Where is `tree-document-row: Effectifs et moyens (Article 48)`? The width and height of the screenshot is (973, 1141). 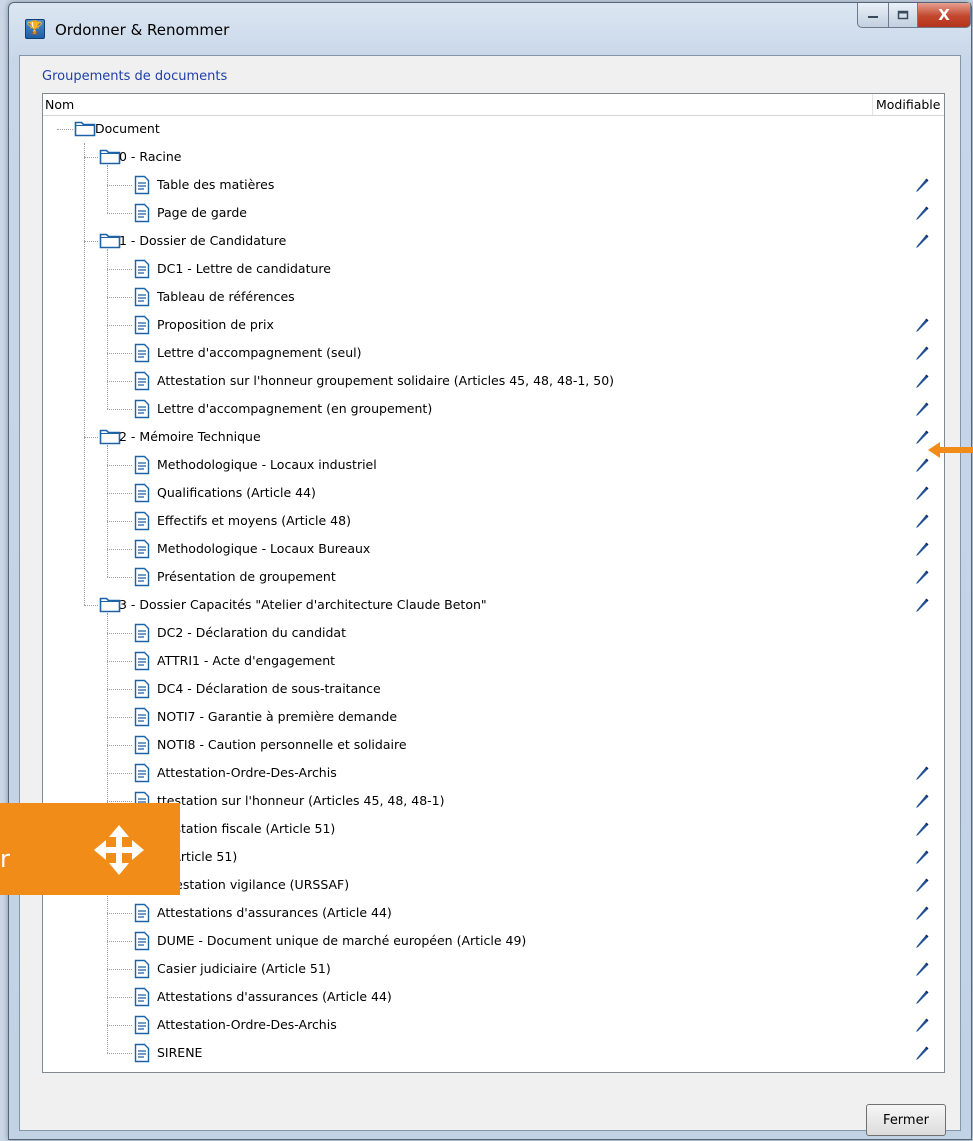 tree-document-row: Effectifs et moyens (Article 48) is located at coordinates (493, 521).